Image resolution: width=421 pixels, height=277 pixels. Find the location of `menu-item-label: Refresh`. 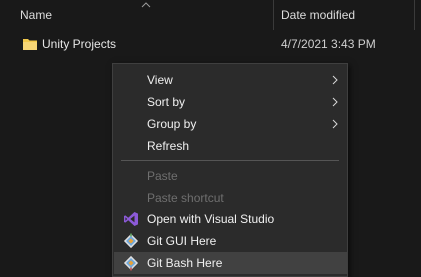

menu-item-label: Refresh is located at coordinates (168, 146).